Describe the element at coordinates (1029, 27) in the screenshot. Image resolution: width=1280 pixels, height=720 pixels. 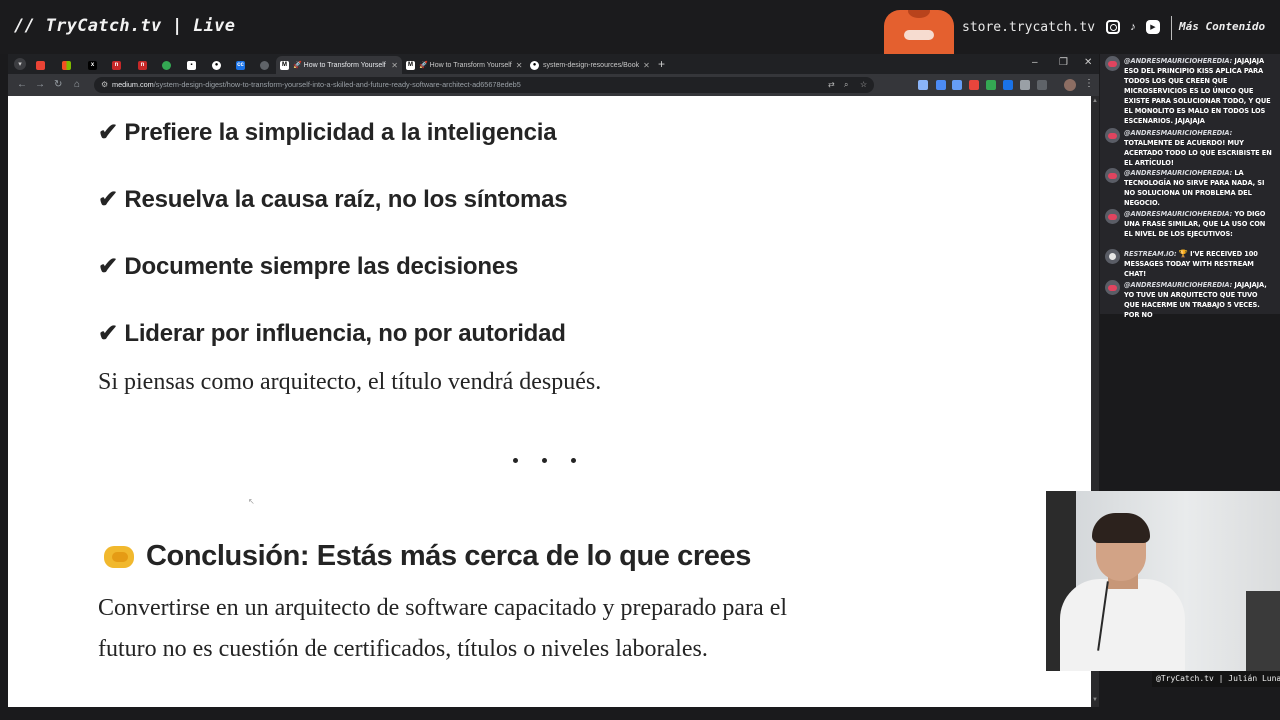
I see `store-url: store.trycatch.tv` at that location.